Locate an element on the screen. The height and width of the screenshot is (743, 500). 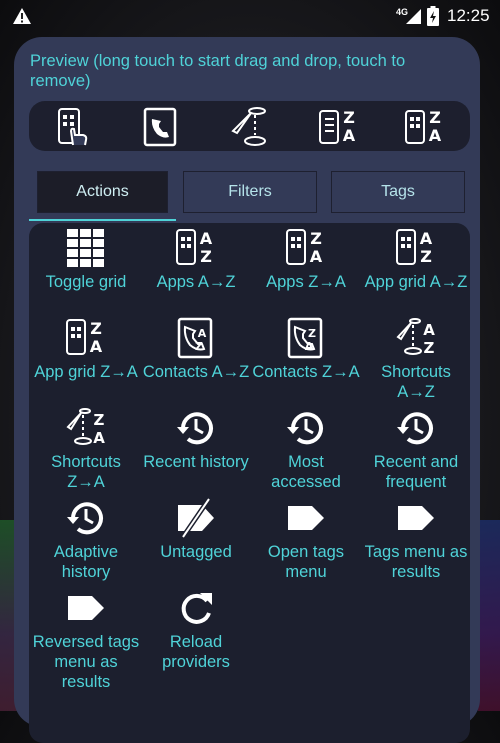
apps-az-icon: A Z is located at coordinates (194, 247).